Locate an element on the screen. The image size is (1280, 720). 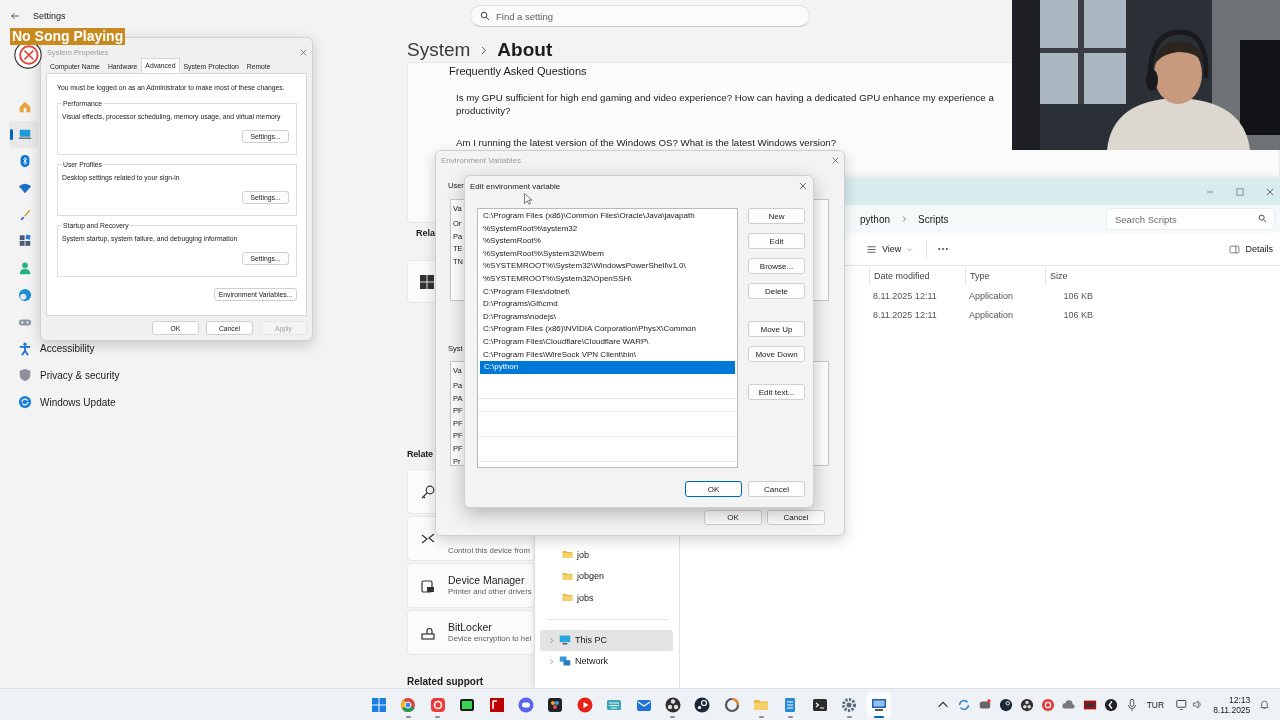
details-button: Details is located at coordinates (1251, 249).